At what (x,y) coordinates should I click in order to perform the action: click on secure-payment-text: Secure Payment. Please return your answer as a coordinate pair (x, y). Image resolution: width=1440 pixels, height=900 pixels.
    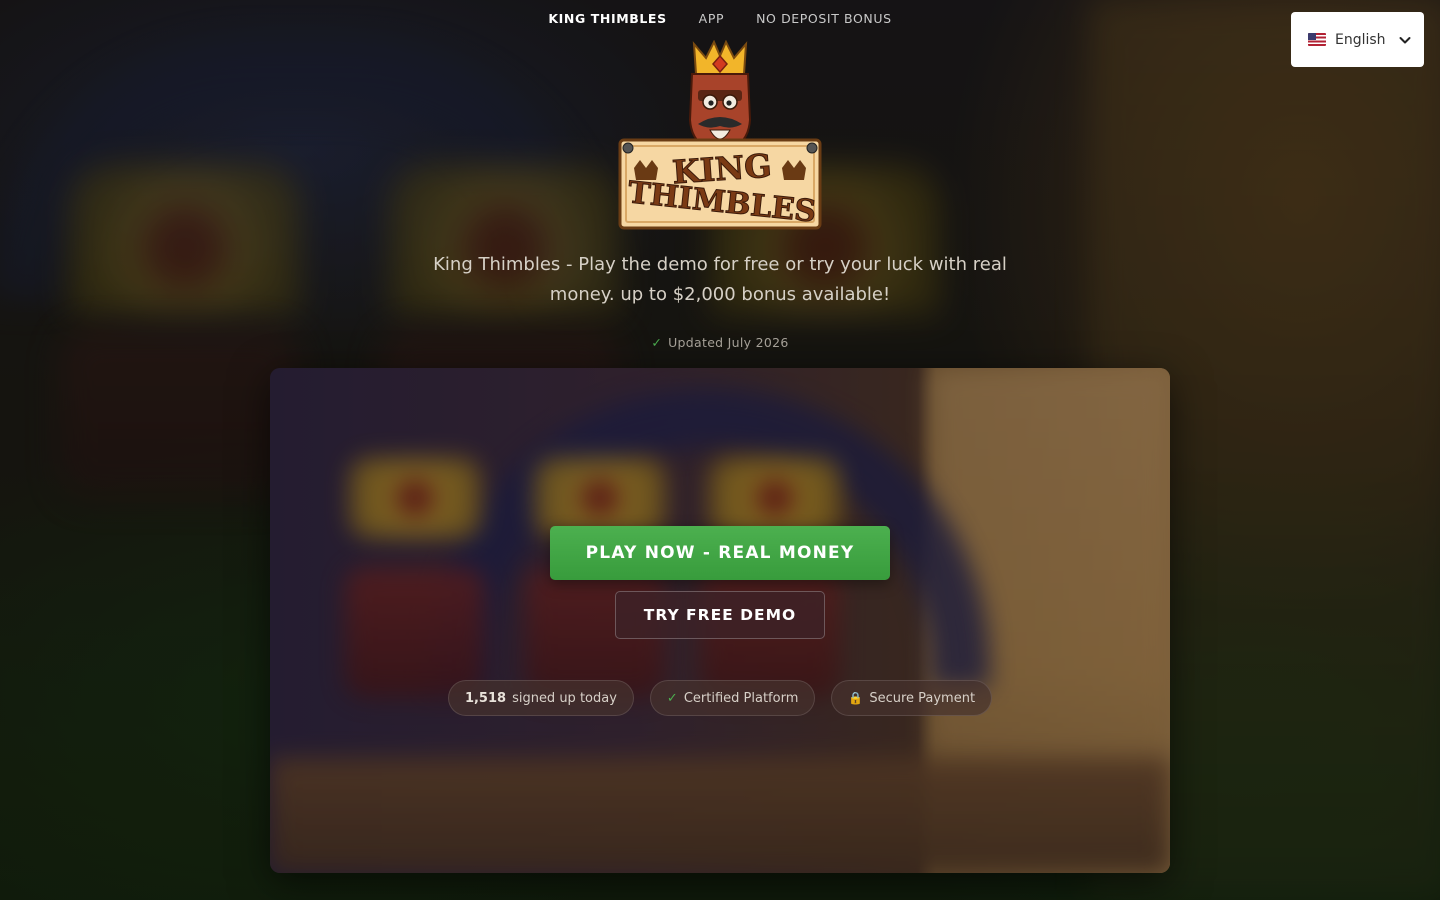
    Looking at the image, I should click on (922, 698).